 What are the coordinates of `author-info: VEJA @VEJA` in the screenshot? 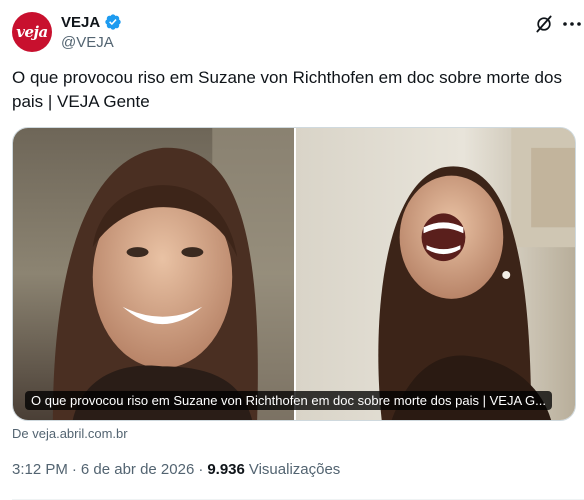 It's located at (91, 31).